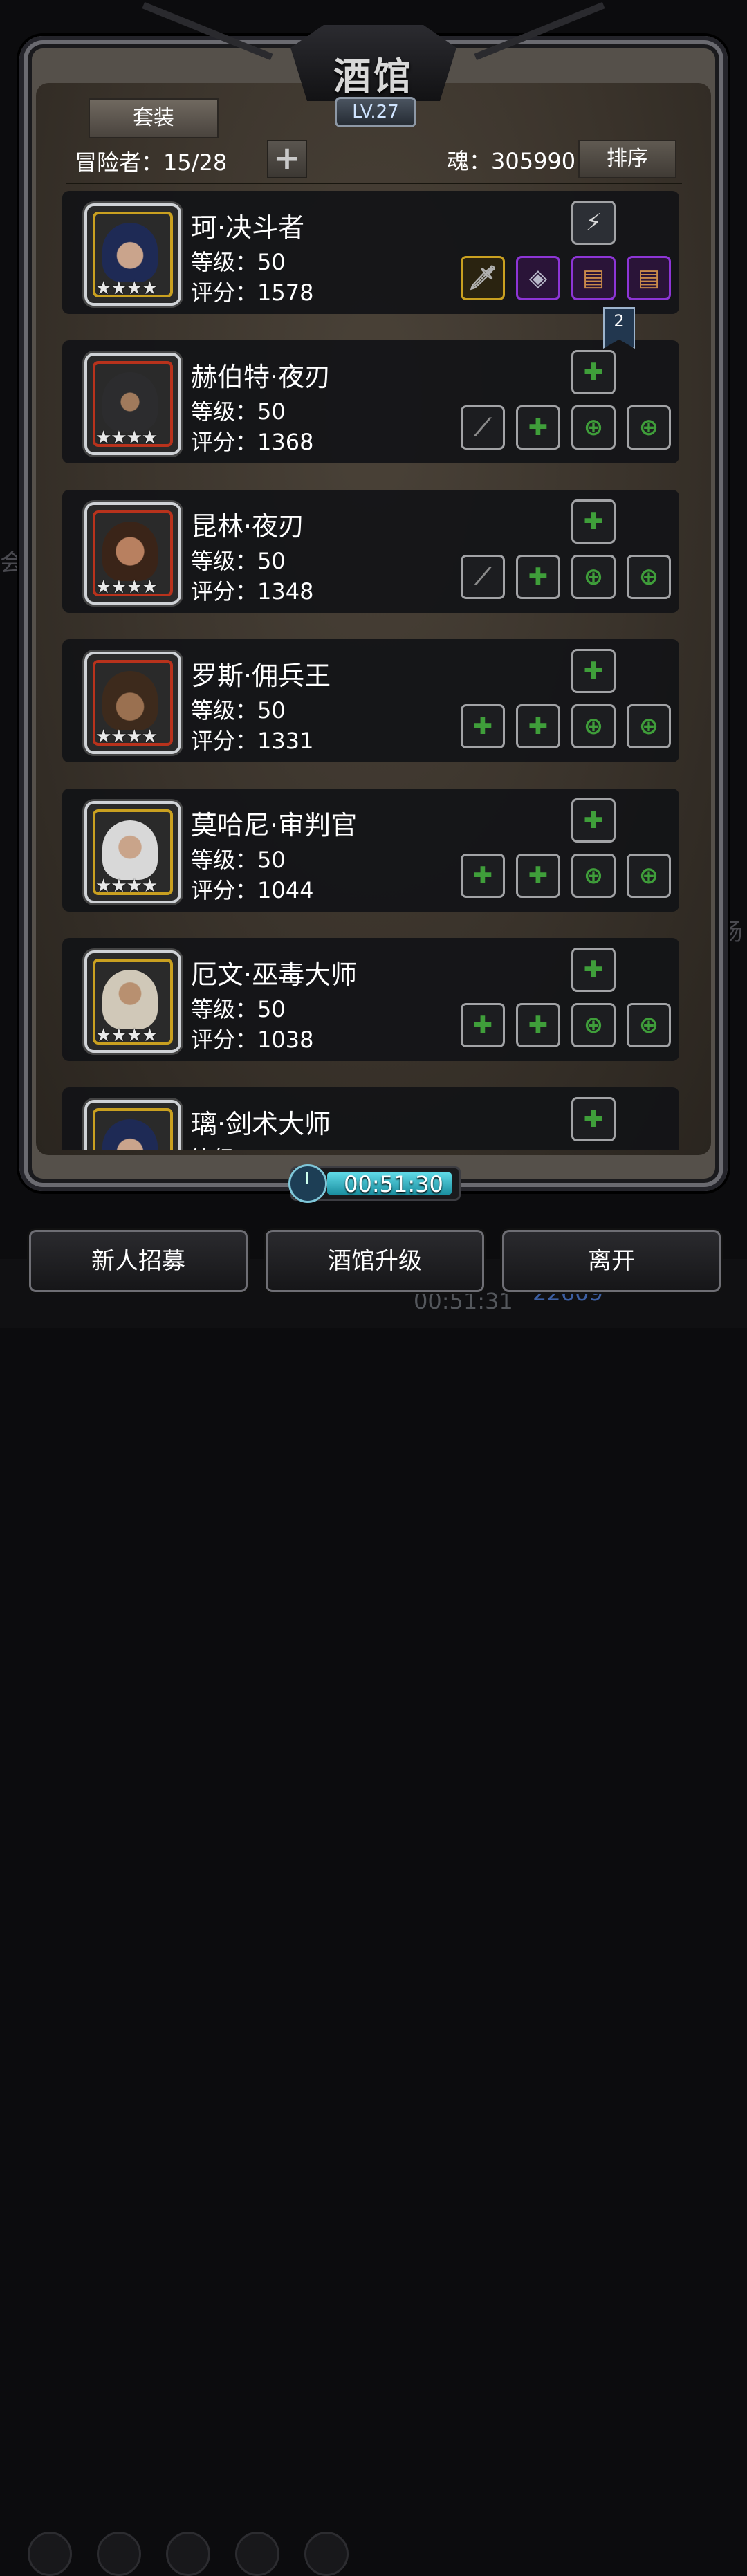 Image resolution: width=747 pixels, height=2576 pixels. Describe the element at coordinates (538, 278) in the screenshot. I see `armor-slot: ◈` at that location.